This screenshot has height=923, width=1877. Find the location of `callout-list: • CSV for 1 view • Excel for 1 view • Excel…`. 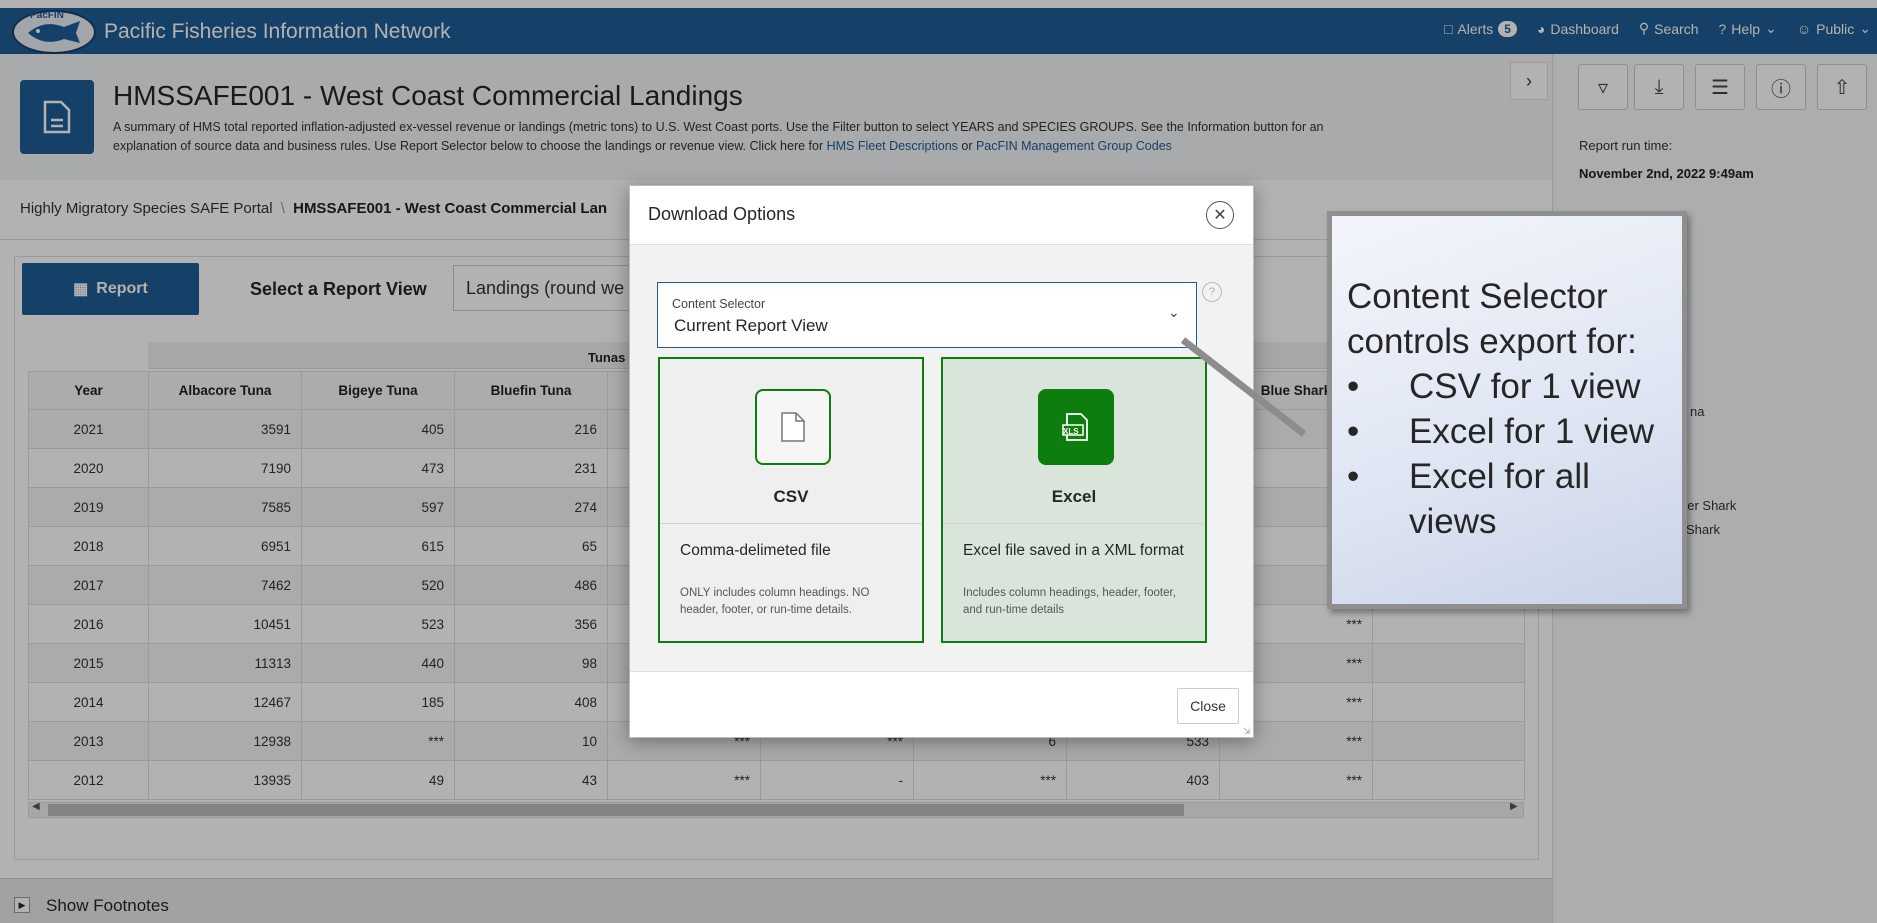

callout-list: • CSV for 1 view • Excel for 1 view • Excel… is located at coordinates (1512, 454).